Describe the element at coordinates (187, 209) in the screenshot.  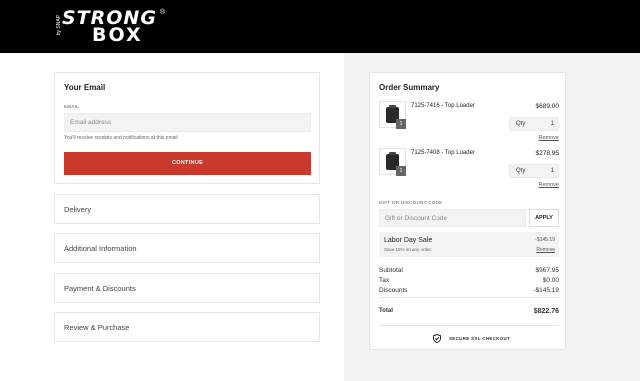
I see `step-delivery: Delivery` at that location.